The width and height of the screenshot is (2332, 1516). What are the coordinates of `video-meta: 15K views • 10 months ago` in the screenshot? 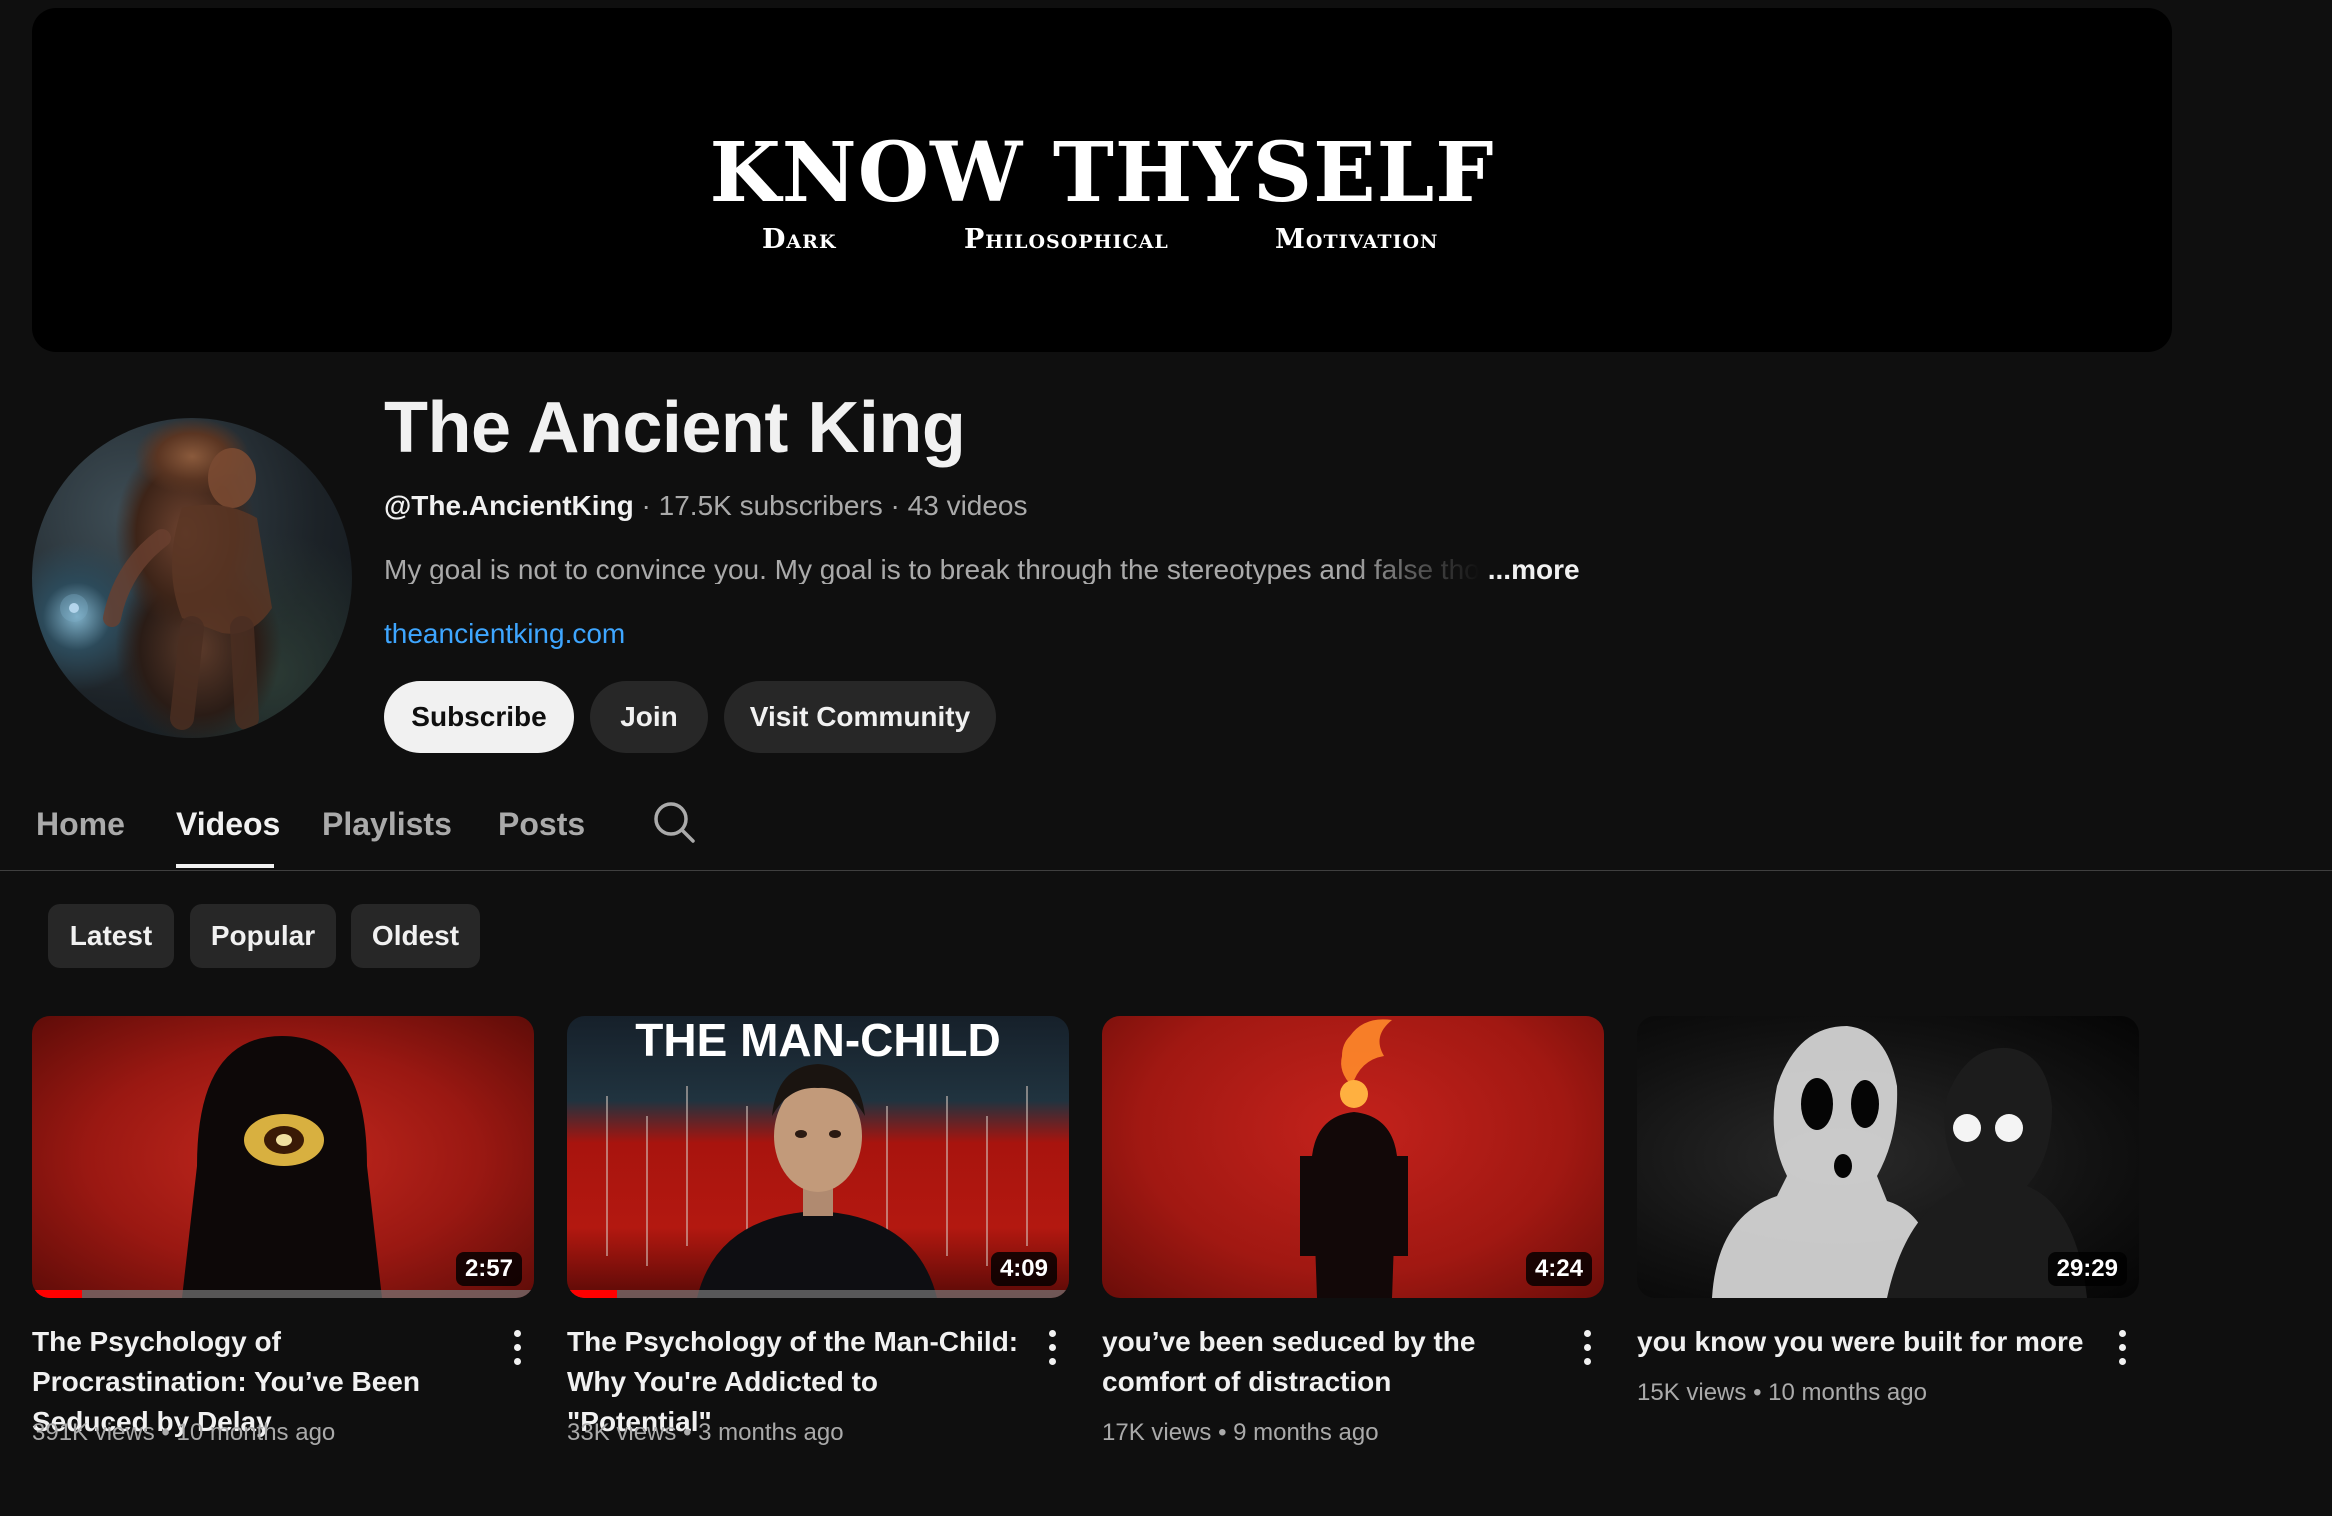 It's located at (1782, 1393).